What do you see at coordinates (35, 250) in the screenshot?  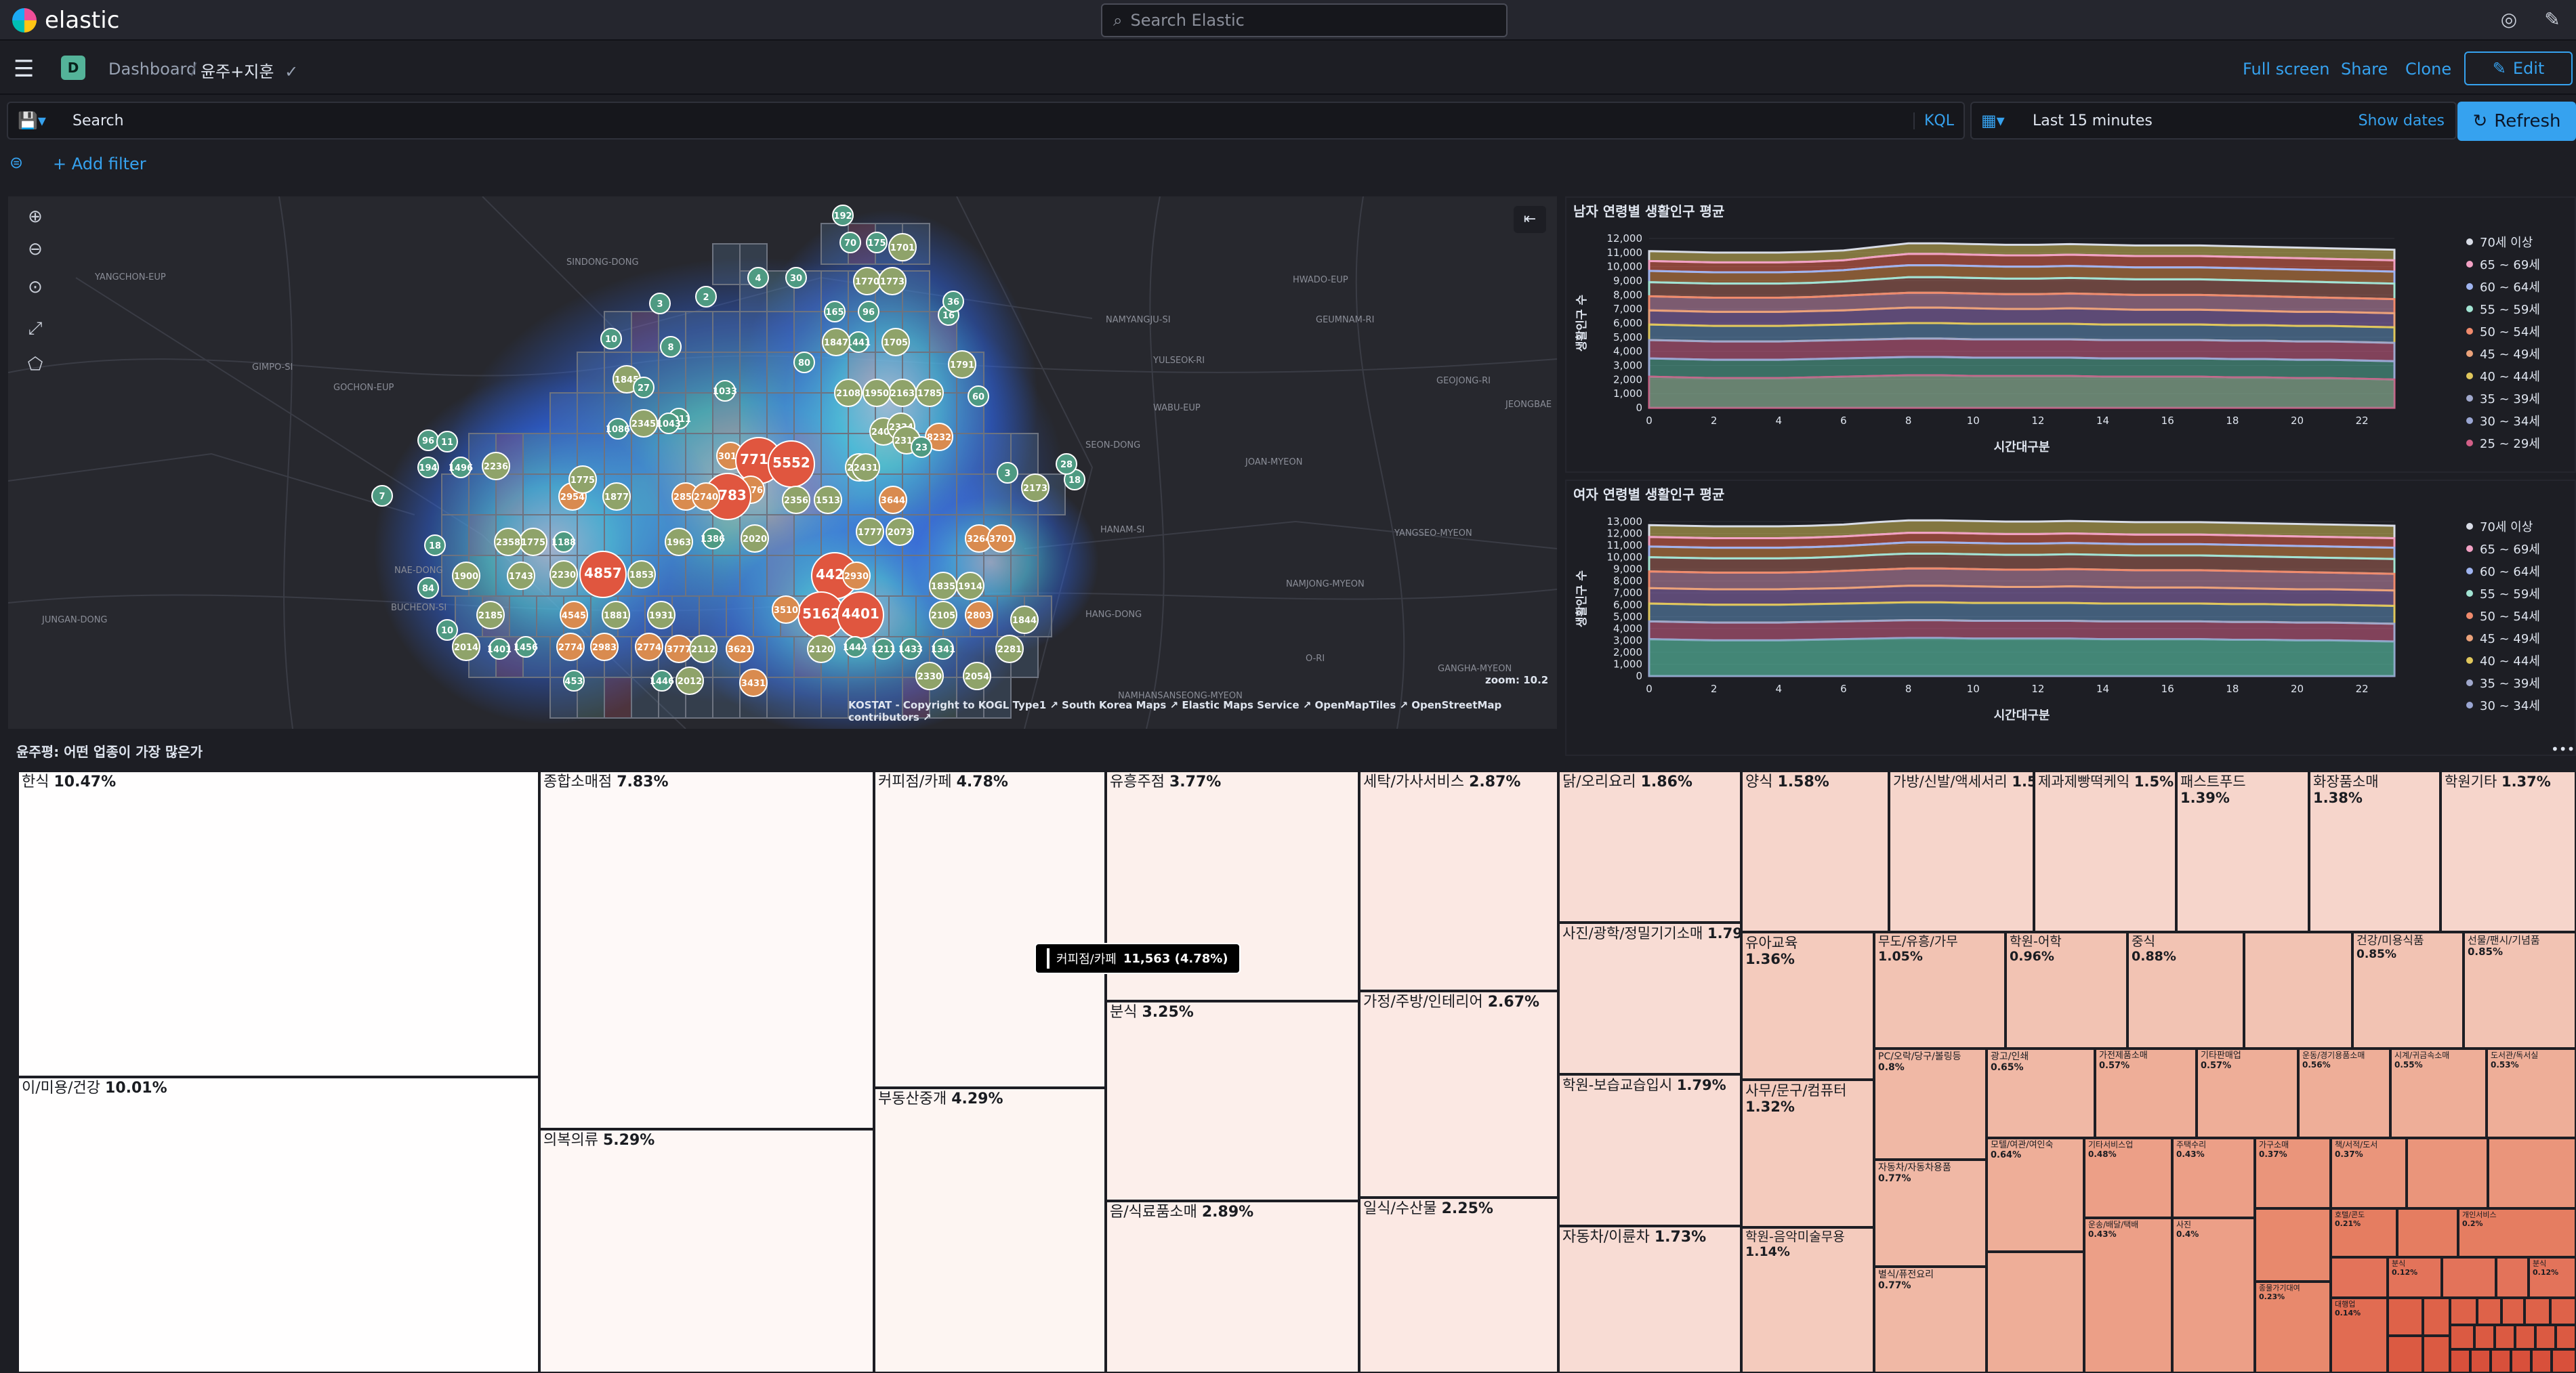 I see `zoom-out-icon: ⊖` at bounding box center [35, 250].